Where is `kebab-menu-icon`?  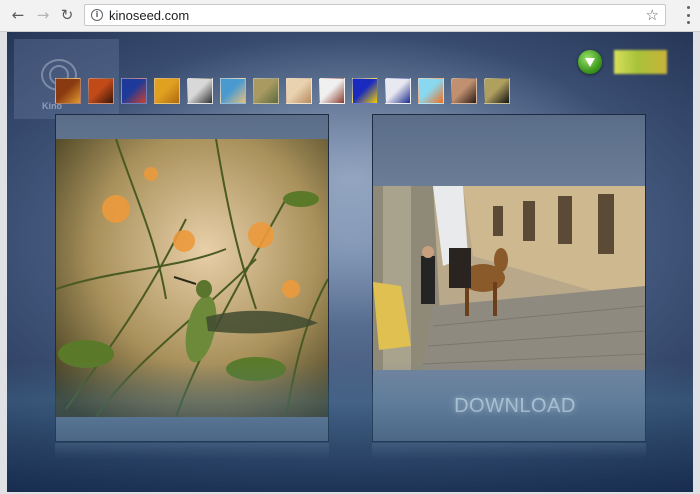 kebab-menu-icon is located at coordinates (688, 15).